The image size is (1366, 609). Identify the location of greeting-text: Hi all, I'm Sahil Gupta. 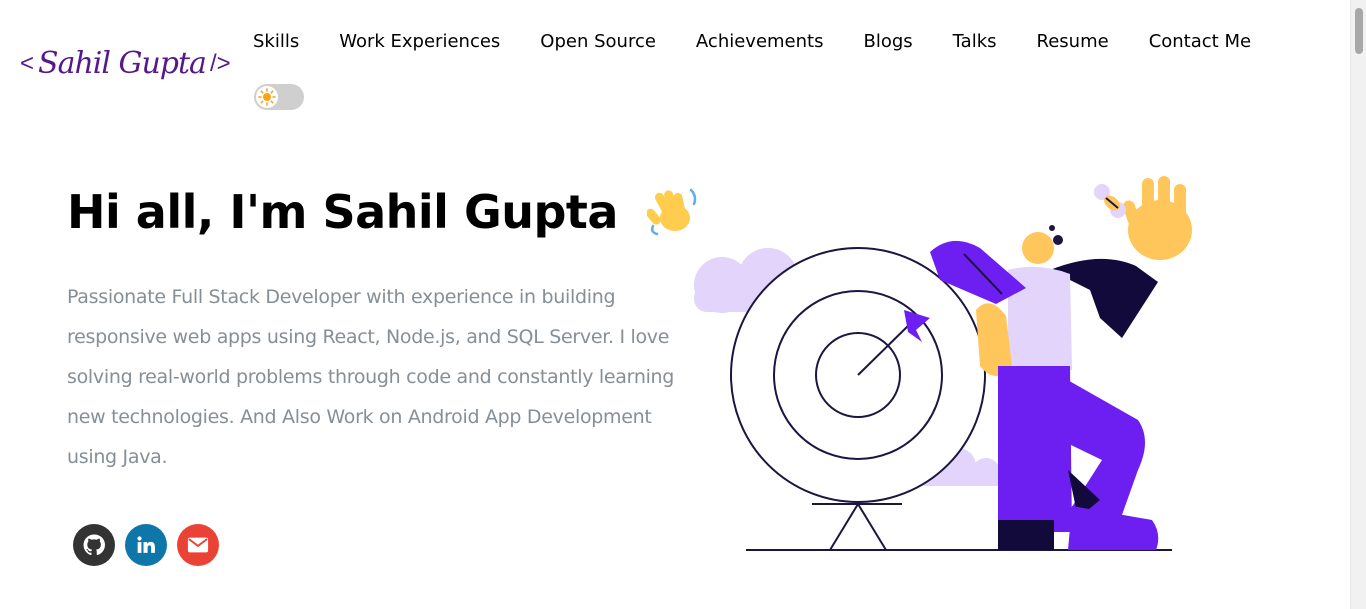
(342, 212).